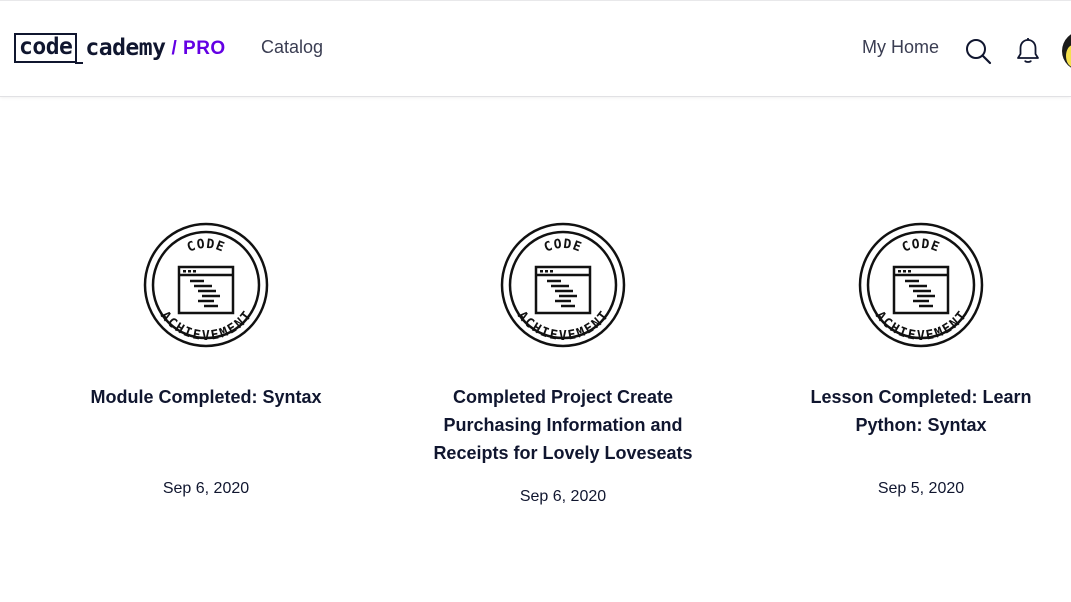 The width and height of the screenshot is (1071, 602). Describe the element at coordinates (1066, 51) in the screenshot. I see `avatar` at that location.